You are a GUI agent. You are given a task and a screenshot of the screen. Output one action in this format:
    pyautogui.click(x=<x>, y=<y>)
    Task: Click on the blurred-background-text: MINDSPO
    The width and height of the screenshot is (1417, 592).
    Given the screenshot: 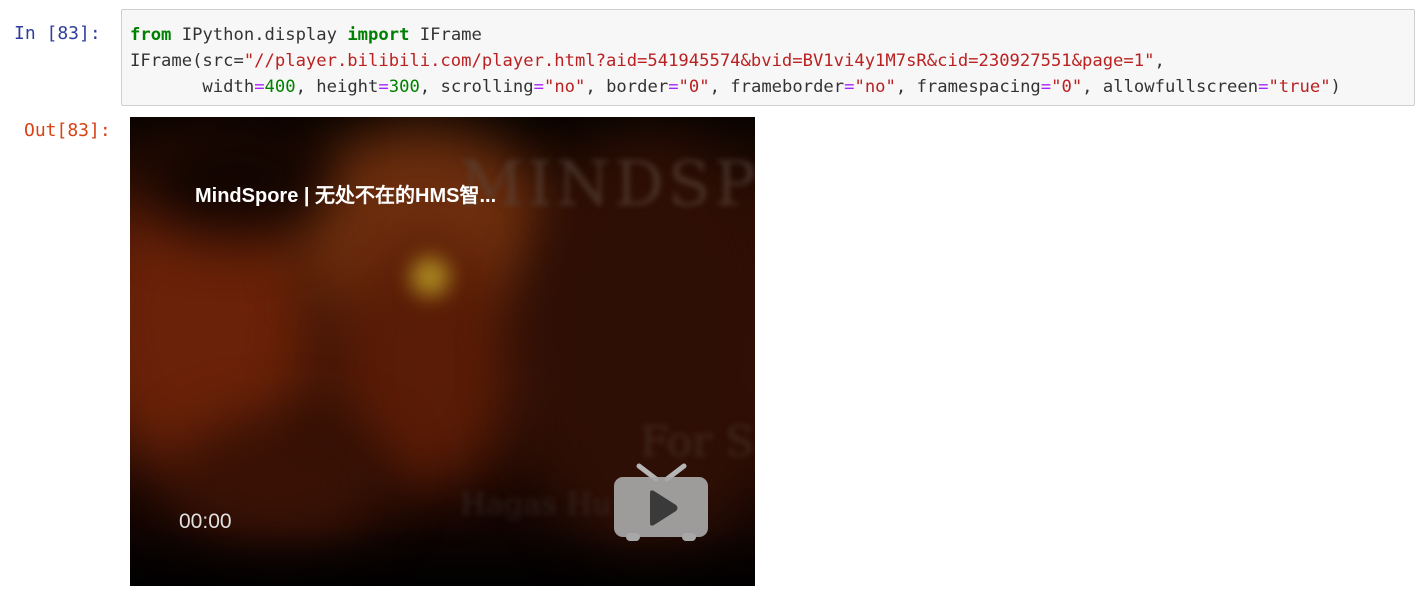 What is the action you would take?
    pyautogui.click(x=607, y=183)
    